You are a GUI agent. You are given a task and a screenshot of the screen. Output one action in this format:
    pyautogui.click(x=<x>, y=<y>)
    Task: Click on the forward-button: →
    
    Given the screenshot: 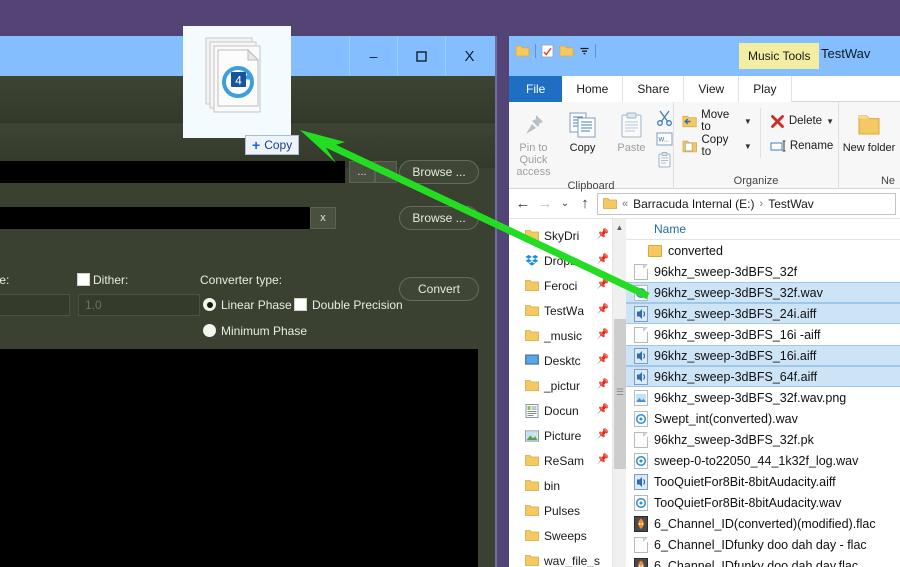 What is the action you would take?
    pyautogui.click(x=545, y=203)
    